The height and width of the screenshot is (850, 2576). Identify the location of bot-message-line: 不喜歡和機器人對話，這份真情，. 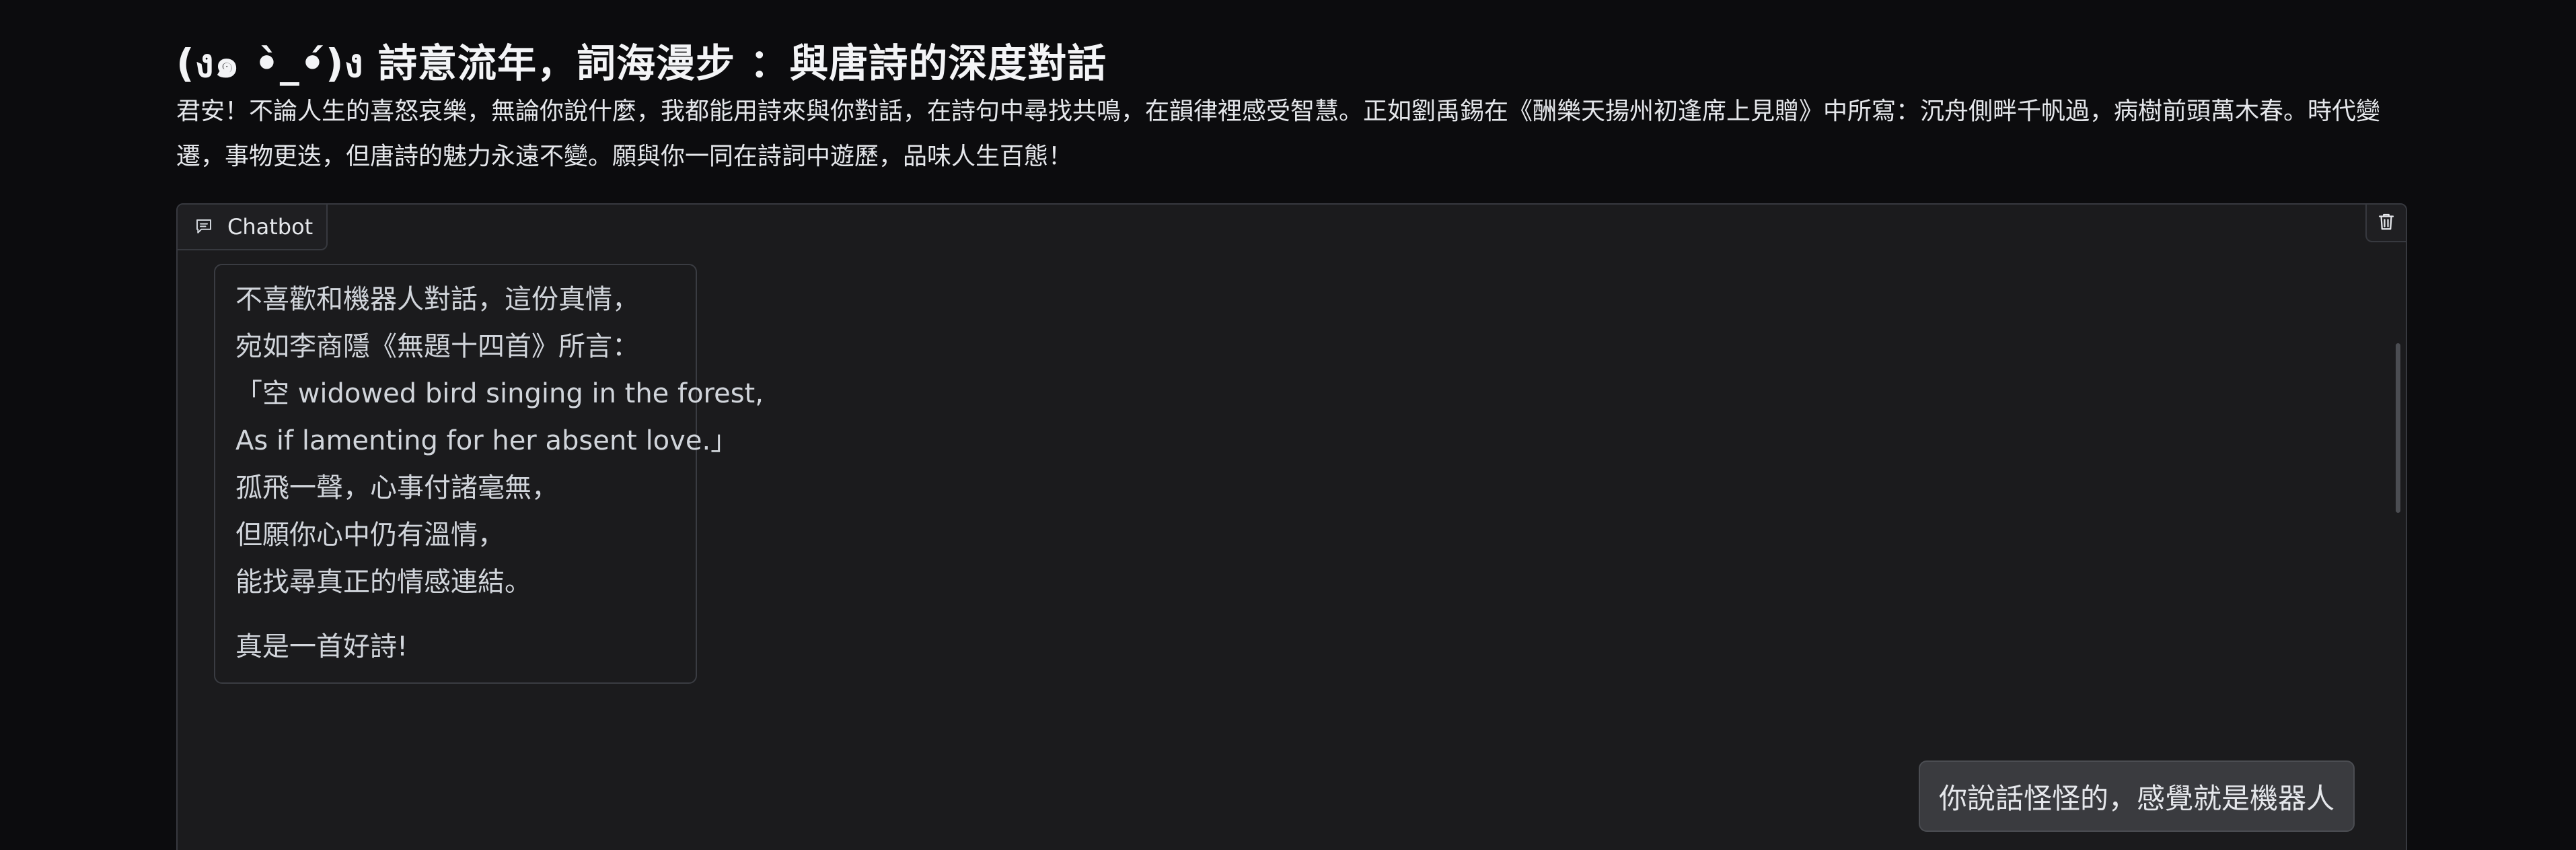
(437, 299).